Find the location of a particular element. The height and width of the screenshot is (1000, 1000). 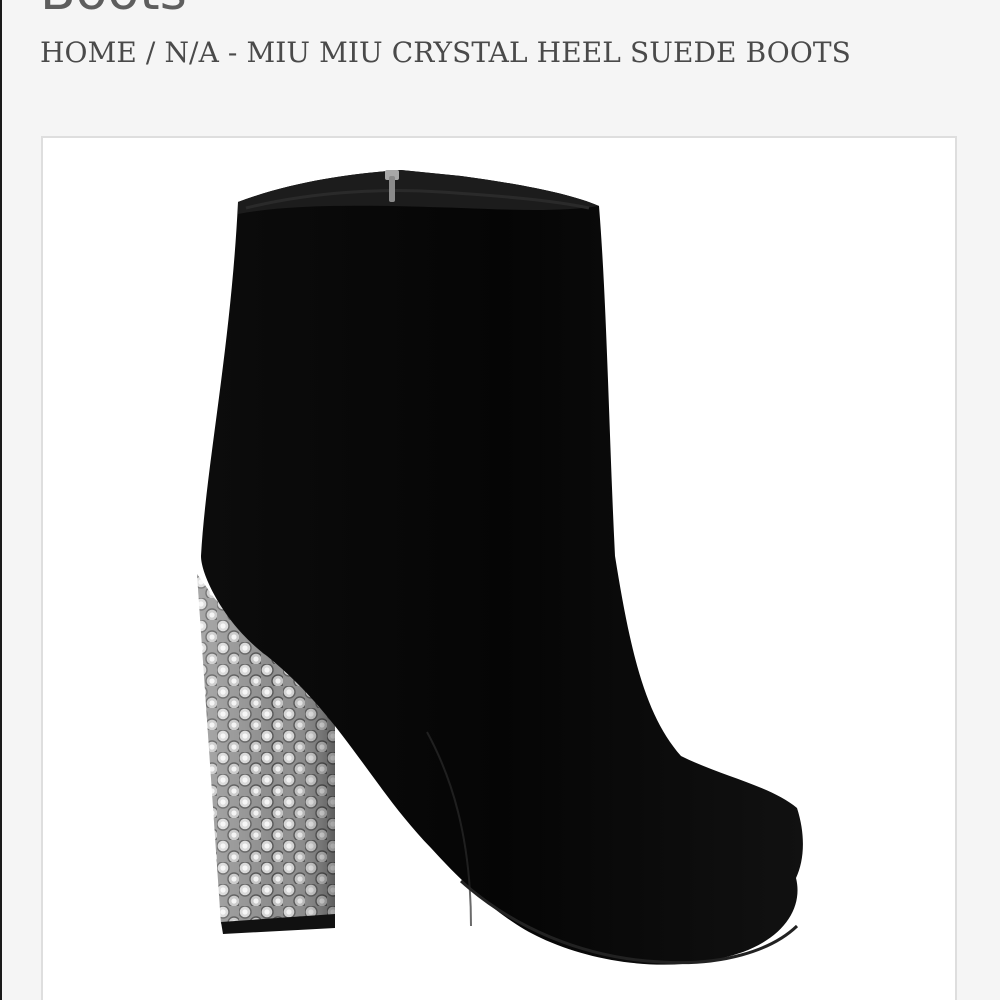

left-edge-divider is located at coordinates (1, 500).